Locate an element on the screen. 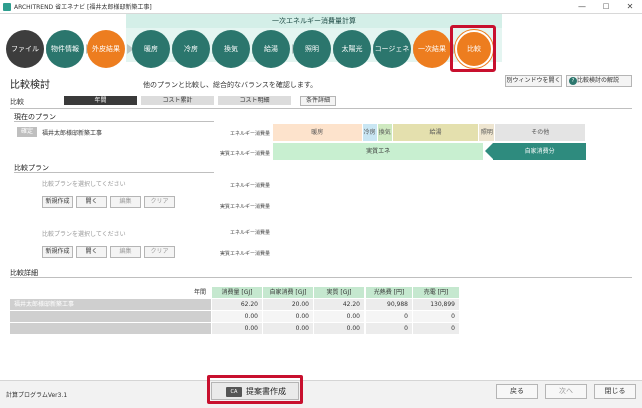 This screenshot has height=408, width=642. minimize-button: — is located at coordinates (582, 6).